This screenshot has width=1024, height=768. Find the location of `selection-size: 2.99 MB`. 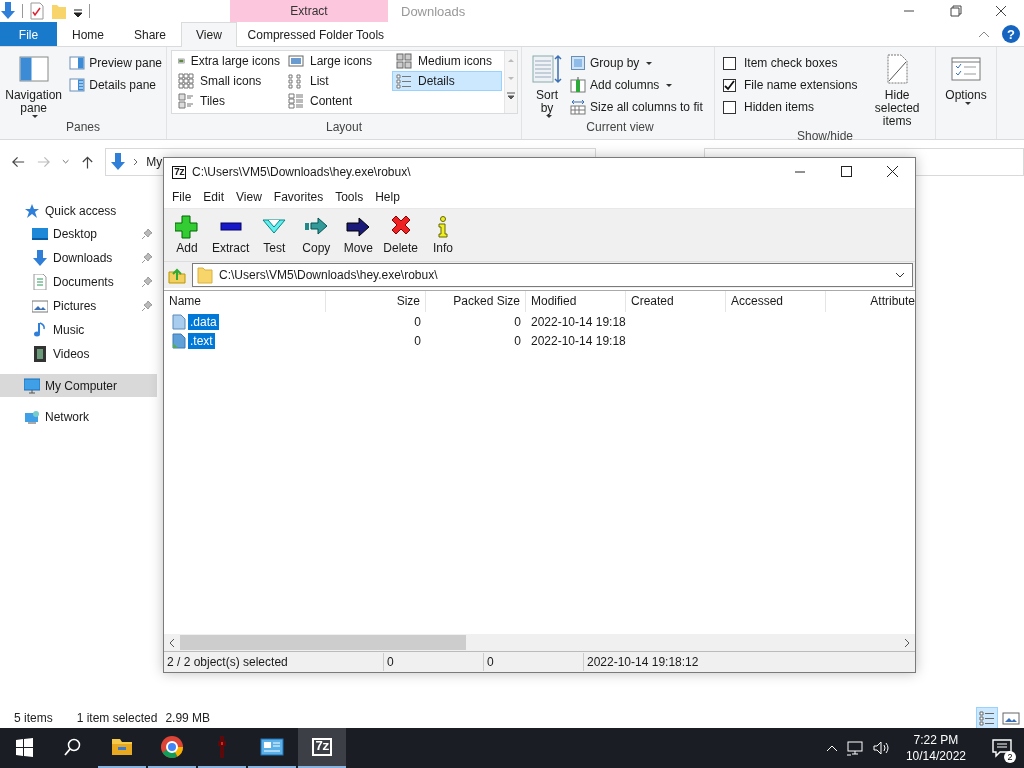

selection-size: 2.99 MB is located at coordinates (188, 718).